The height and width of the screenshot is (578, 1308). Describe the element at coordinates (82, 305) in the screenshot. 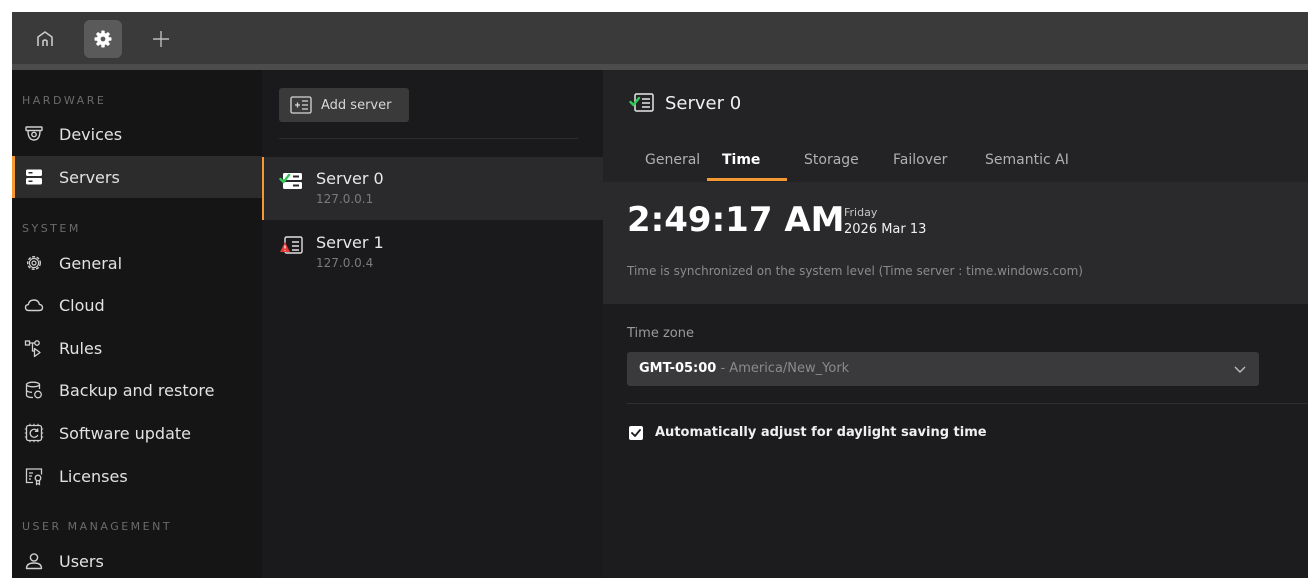

I see `sidebar-item-label: Cloud` at that location.